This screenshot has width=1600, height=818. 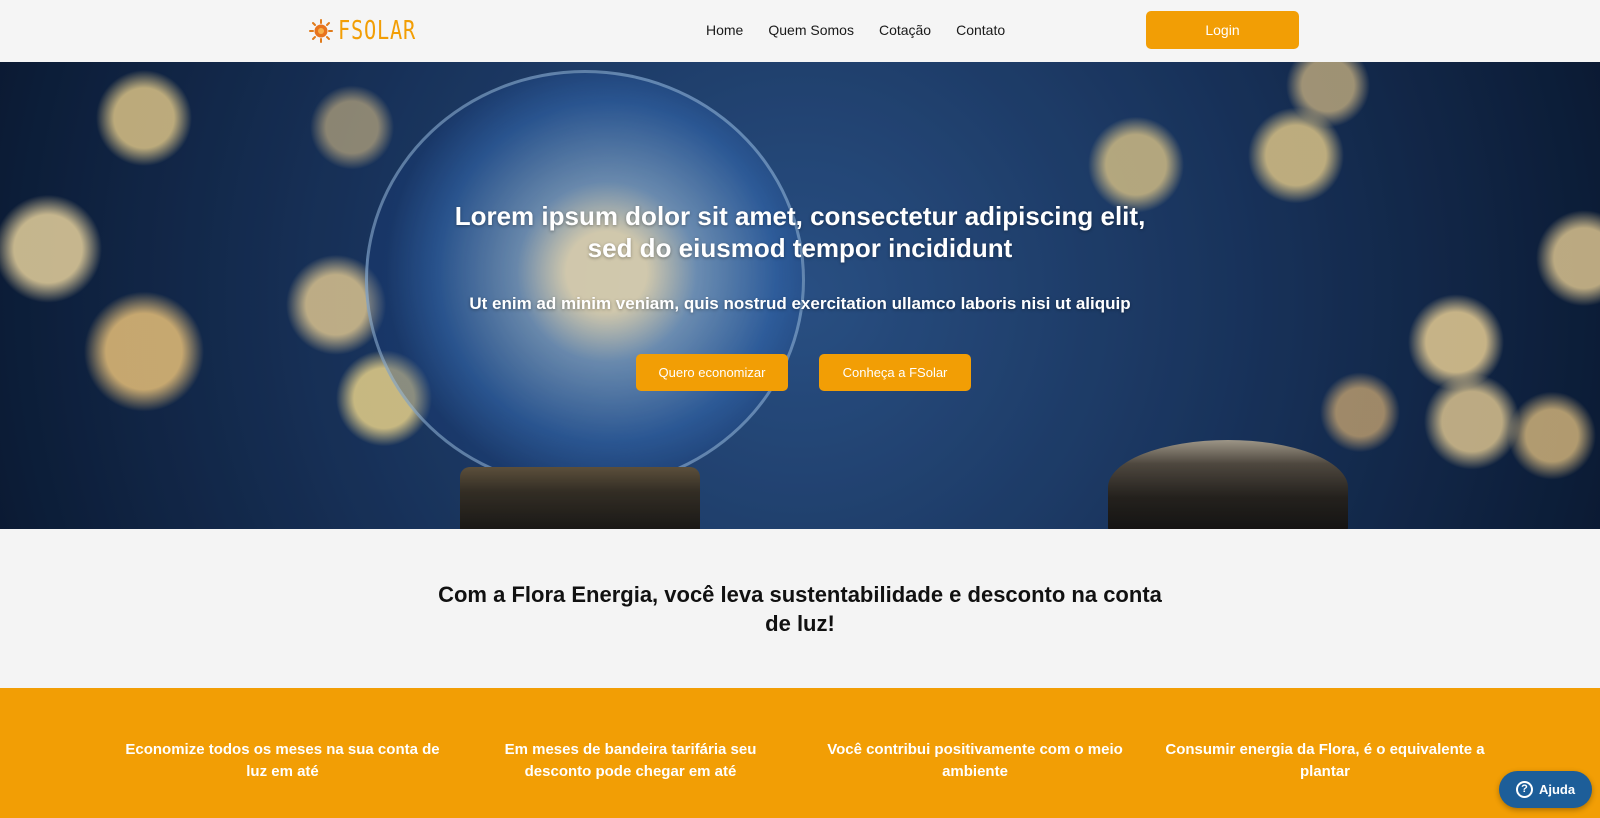 I want to click on logo: FSOLAR, so click(x=373, y=31).